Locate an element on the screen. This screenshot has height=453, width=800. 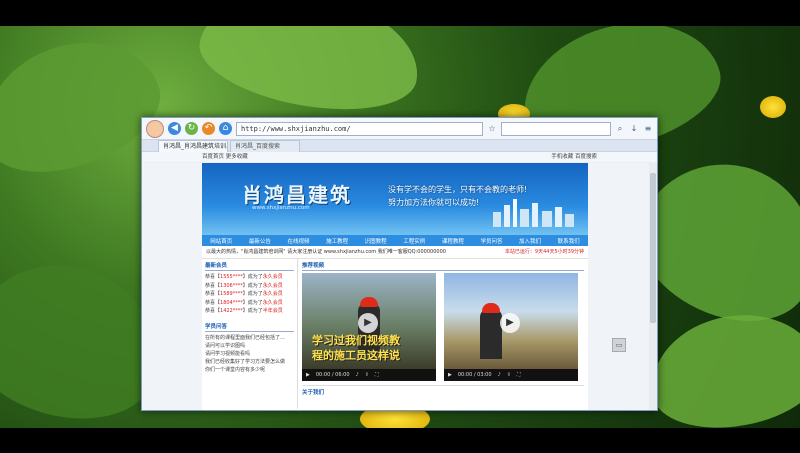
favbar-right: 手机收藏 百度搜索 is located at coordinates (574, 157).